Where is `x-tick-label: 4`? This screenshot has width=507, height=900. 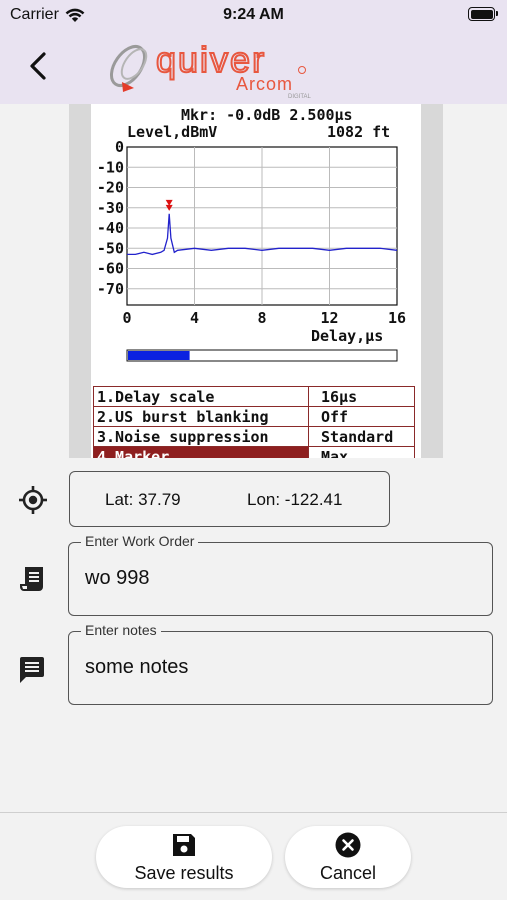 x-tick-label: 4 is located at coordinates (194, 318).